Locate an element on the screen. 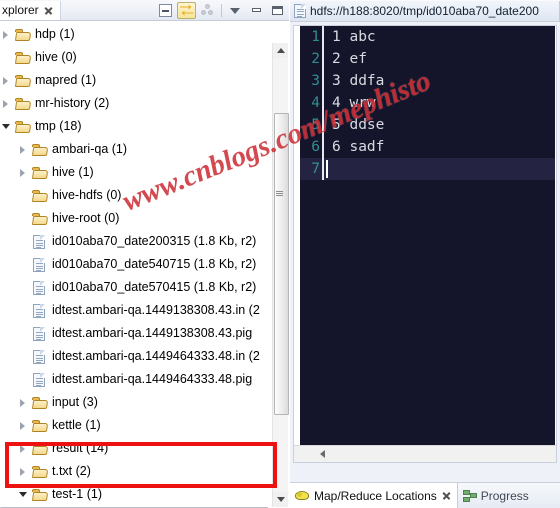  code-line: 3 3 ddfa is located at coordinates (427, 81).